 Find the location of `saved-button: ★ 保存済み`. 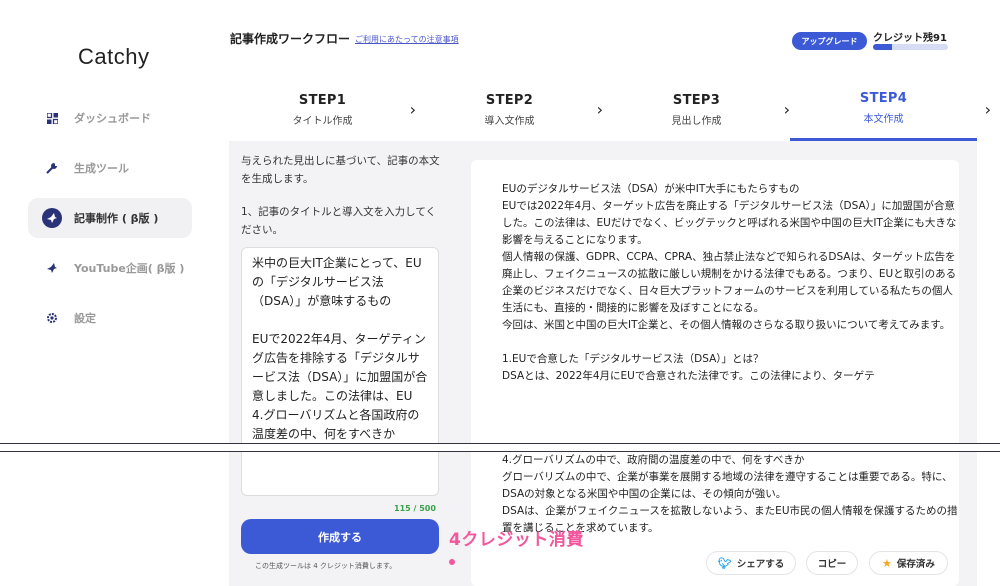

saved-button: ★ 保存済み is located at coordinates (908, 563).